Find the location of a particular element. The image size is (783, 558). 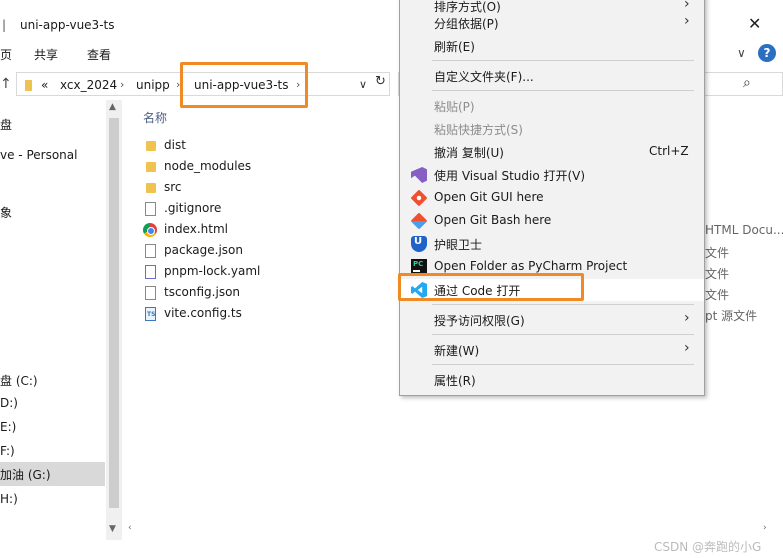

watermark: CSDN @奔跑的小G is located at coordinates (708, 547).